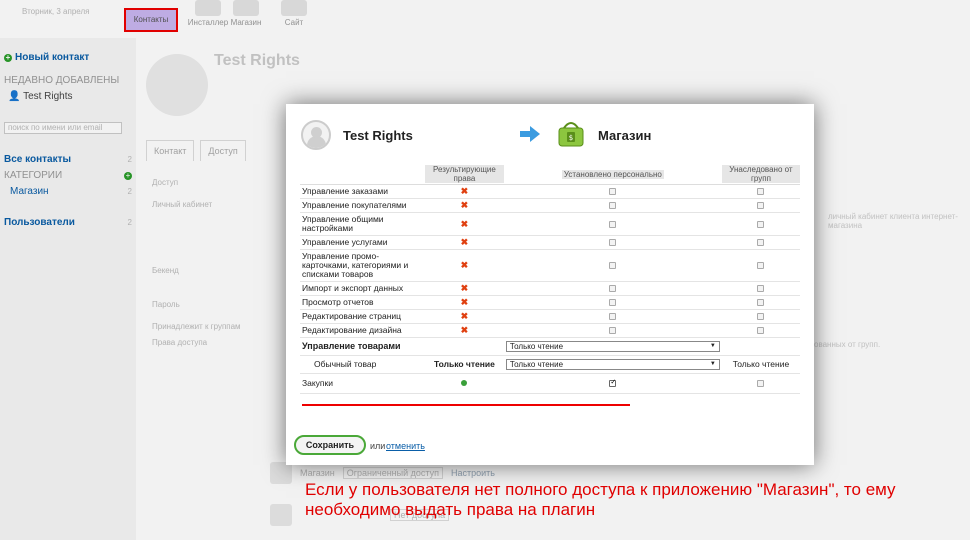  Describe the element at coordinates (550, 205) in the screenshot. I see `table-row: Управление покупателями ✖` at that location.